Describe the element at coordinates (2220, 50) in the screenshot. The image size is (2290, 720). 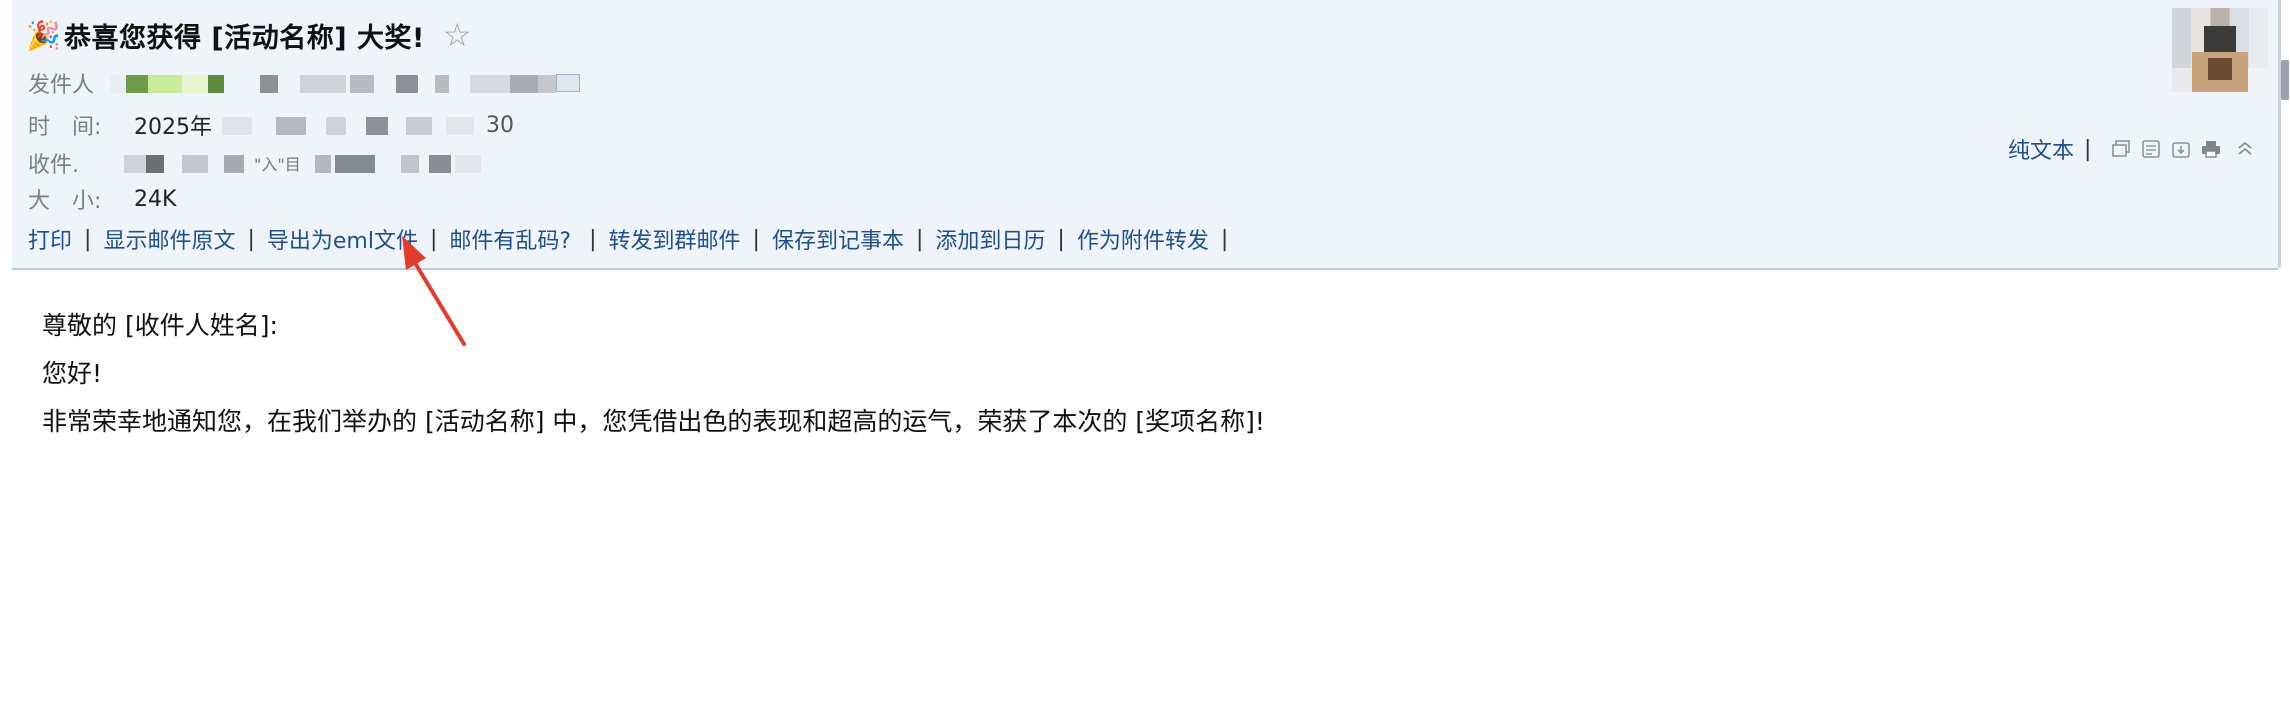
I see `sender-avatar` at that location.